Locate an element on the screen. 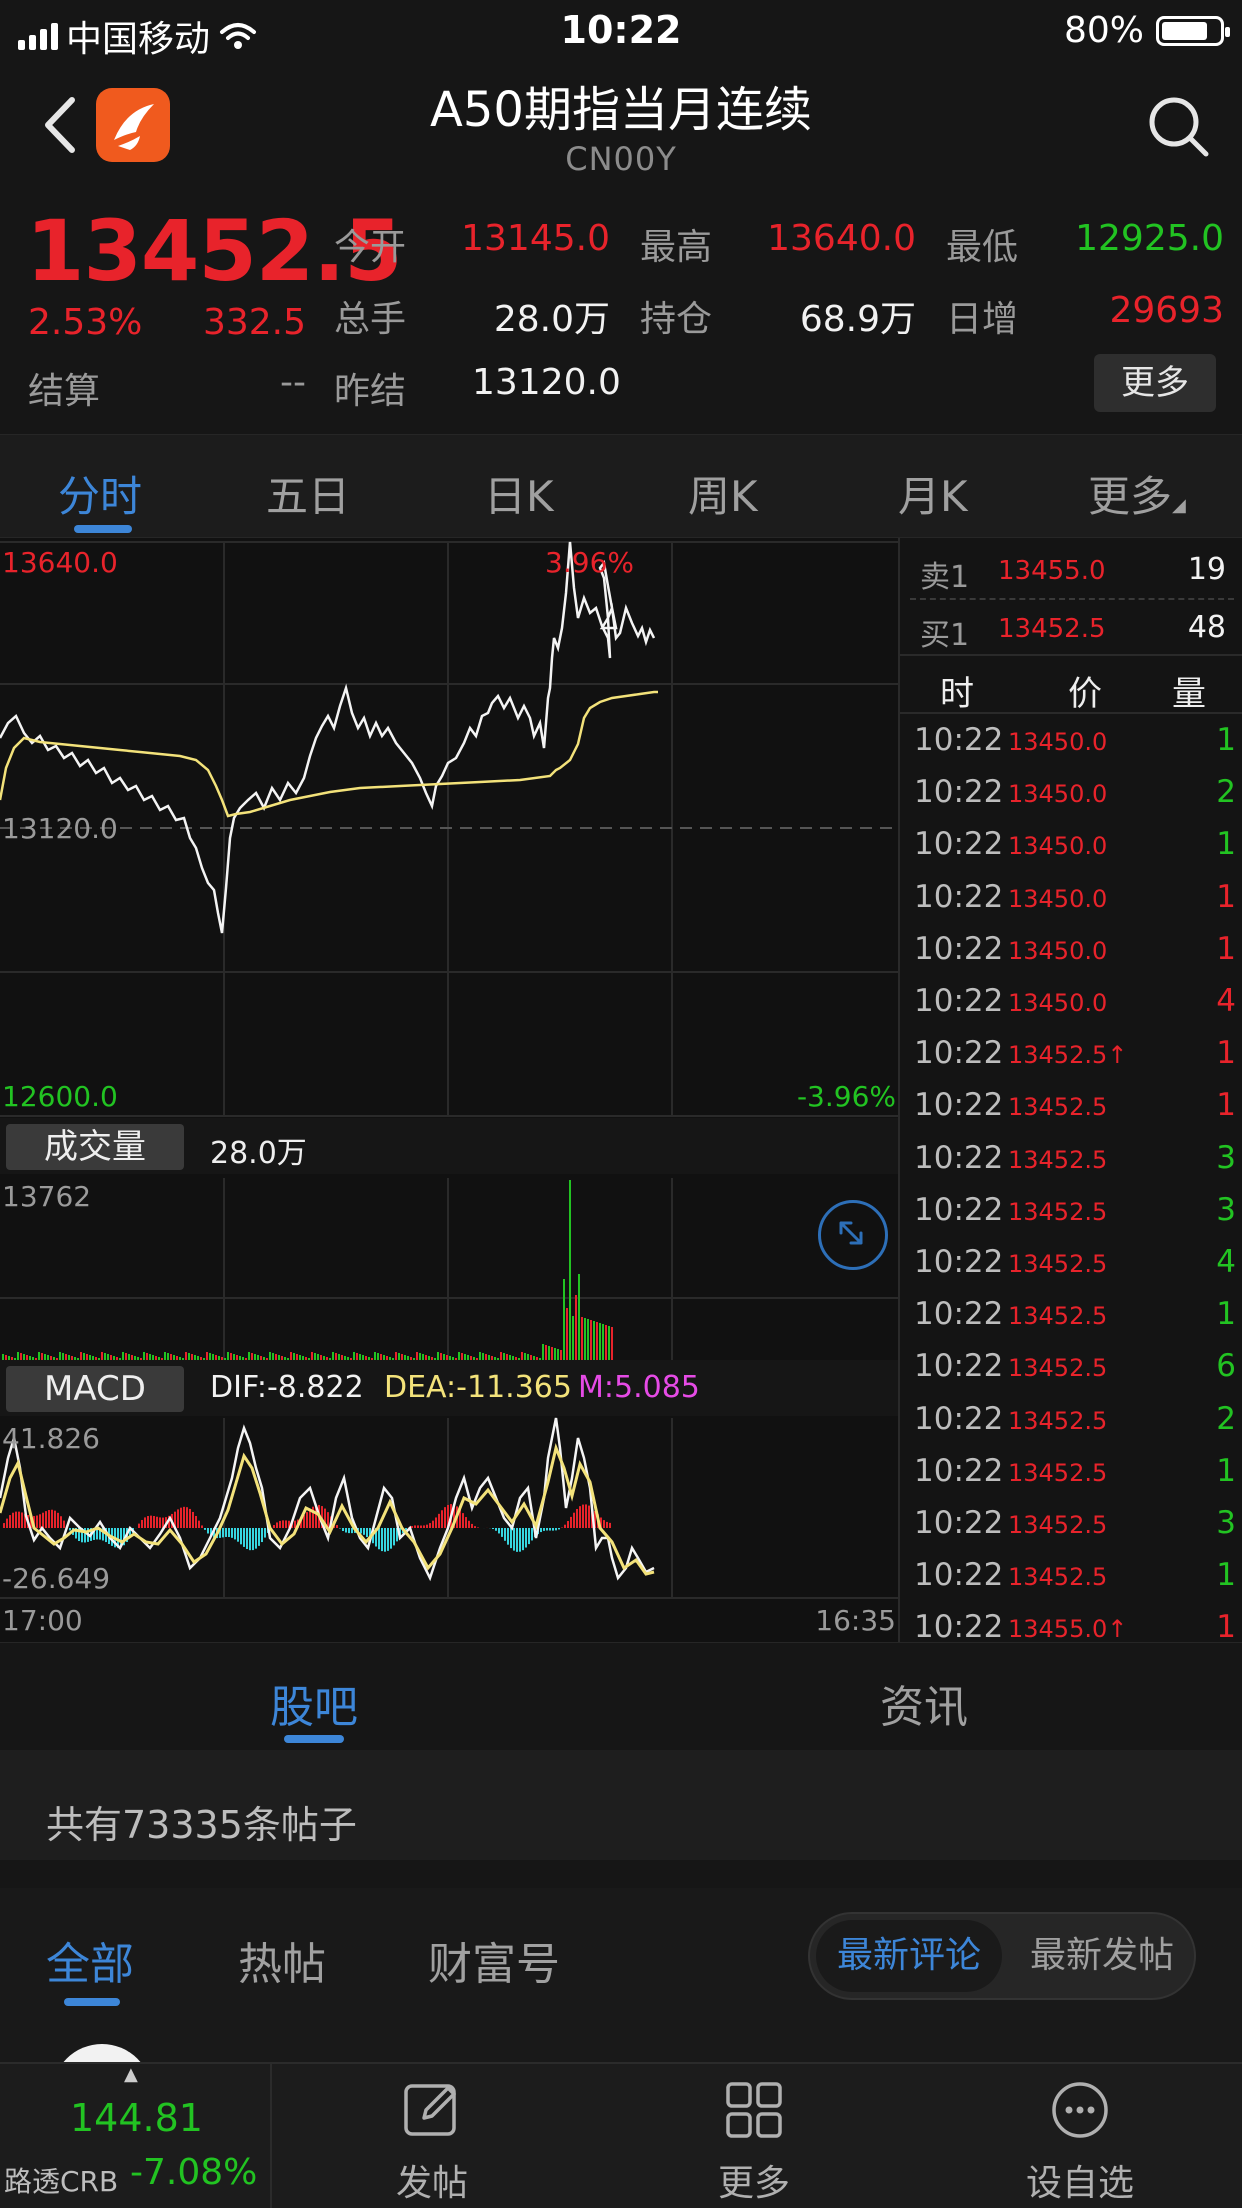 Image resolution: width=1242 pixels, height=2208 pixels. post-button: 发帖 is located at coordinates (432, 2136).